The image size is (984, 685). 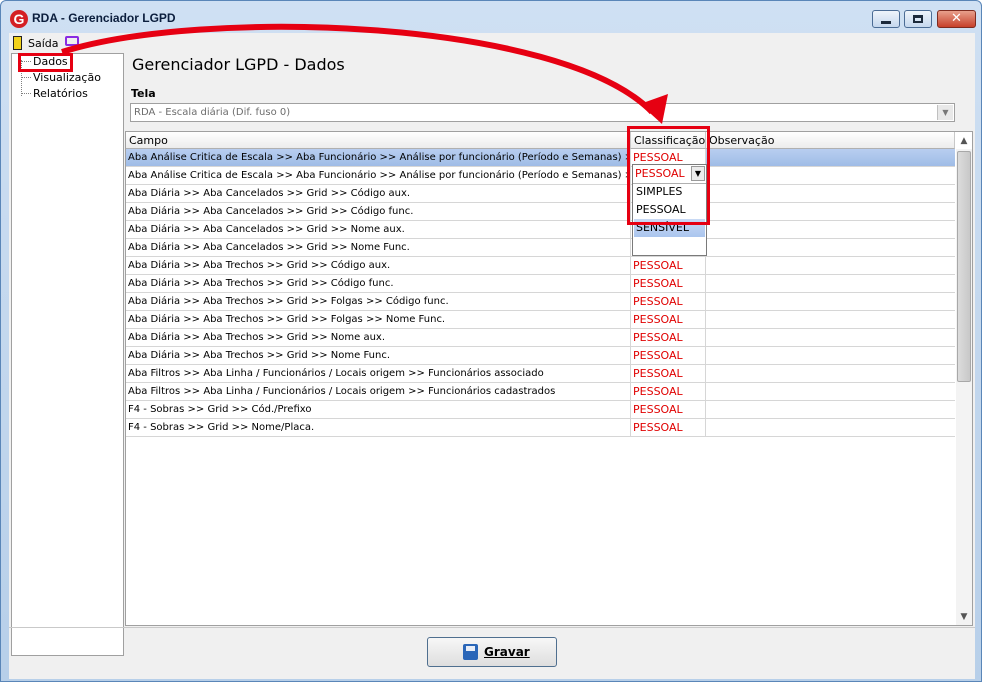 I want to click on save-button: Gravar, so click(x=492, y=652).